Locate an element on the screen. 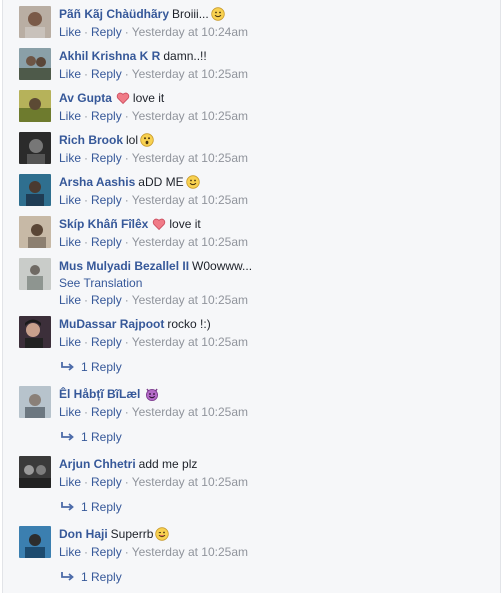 This screenshot has width=501, height=593. comment-author: Arsha Aashis is located at coordinates (97, 182).